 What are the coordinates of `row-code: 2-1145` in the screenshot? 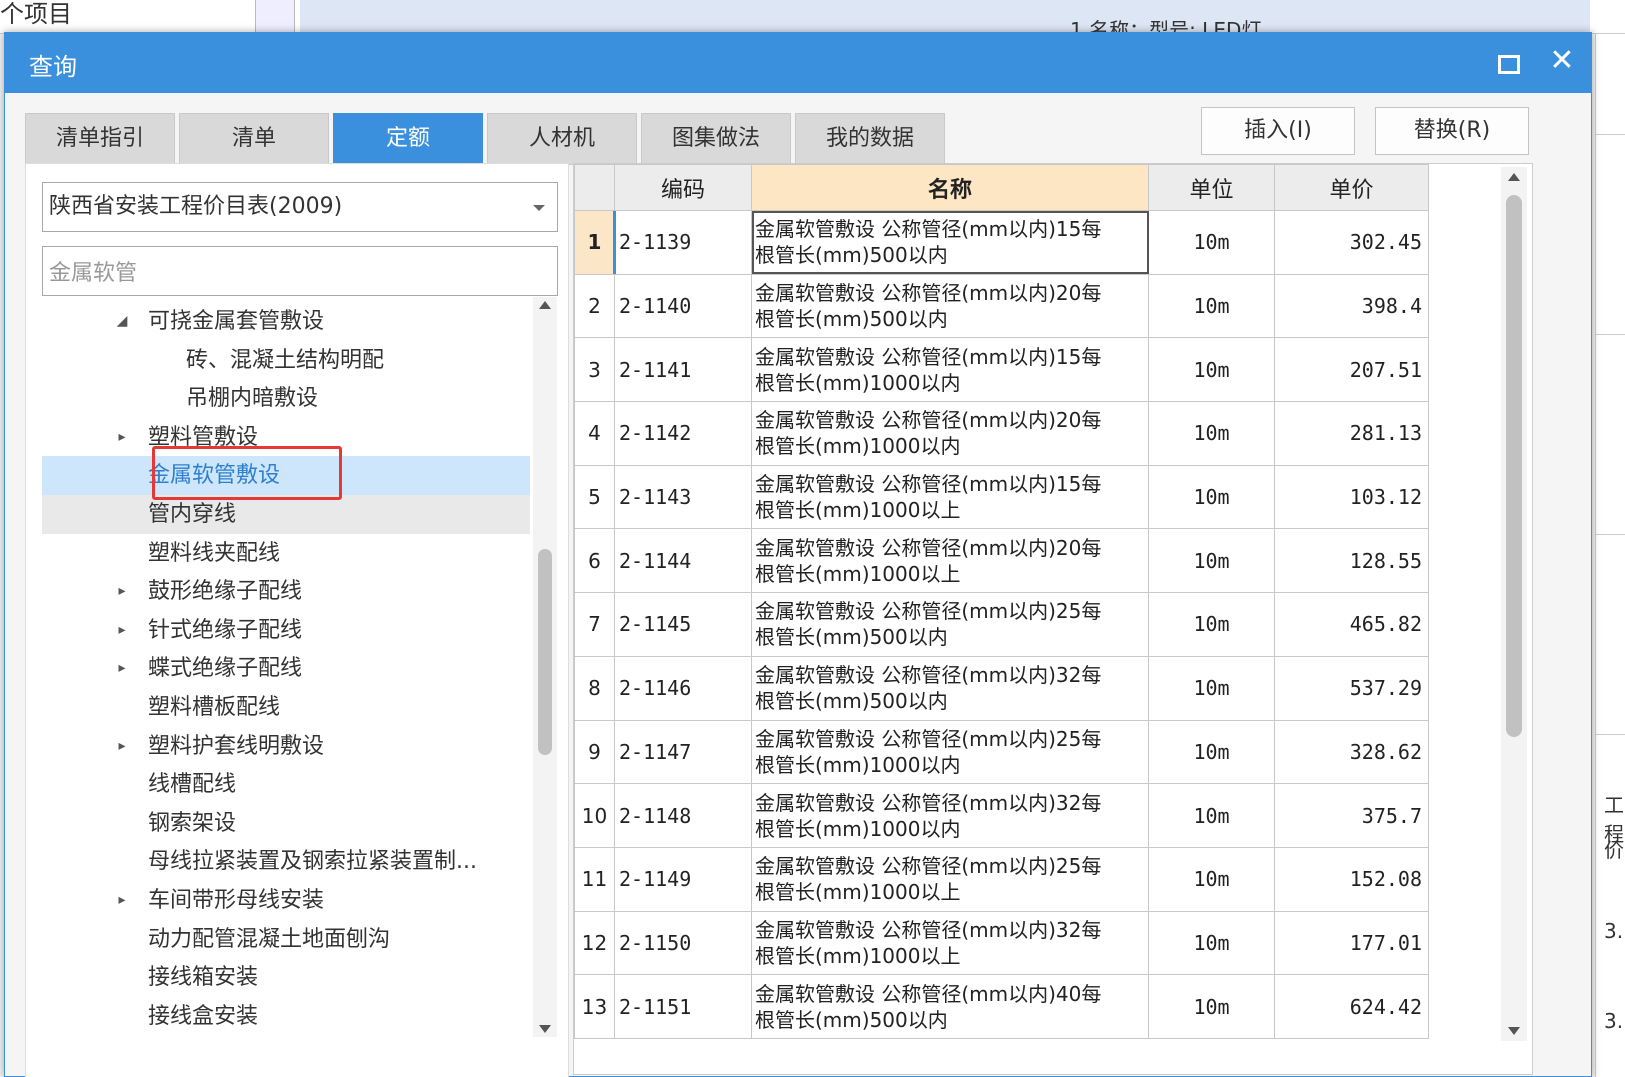 It's located at (683, 624).